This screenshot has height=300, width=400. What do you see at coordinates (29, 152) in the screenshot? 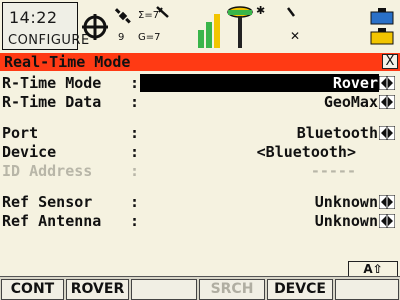
I see `field-label: Device` at bounding box center [29, 152].